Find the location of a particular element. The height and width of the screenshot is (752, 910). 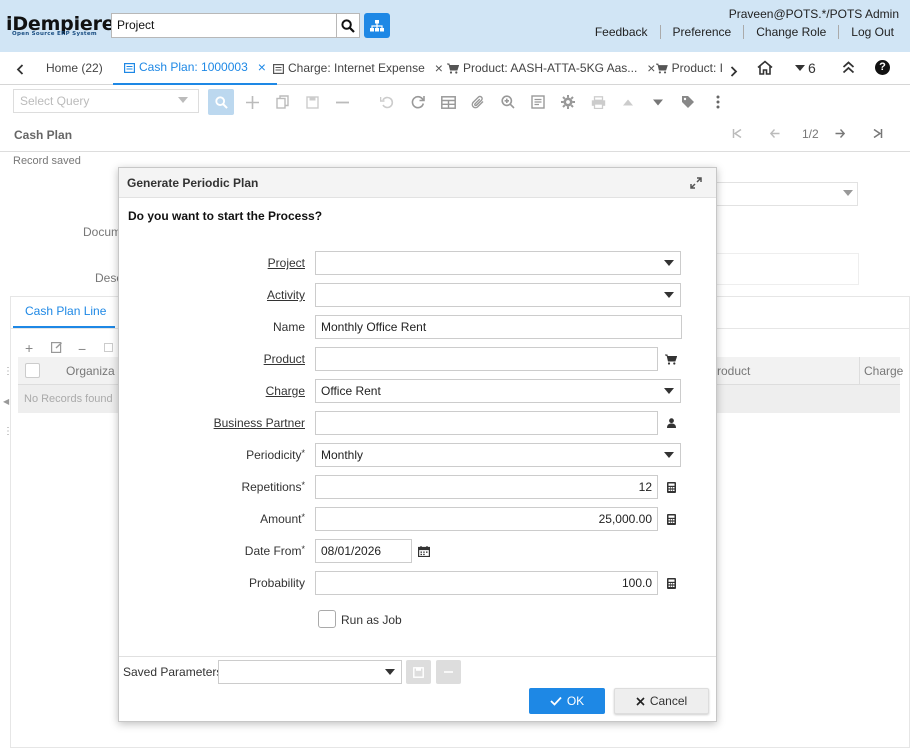

zoom-in-icon is located at coordinates (508, 102).